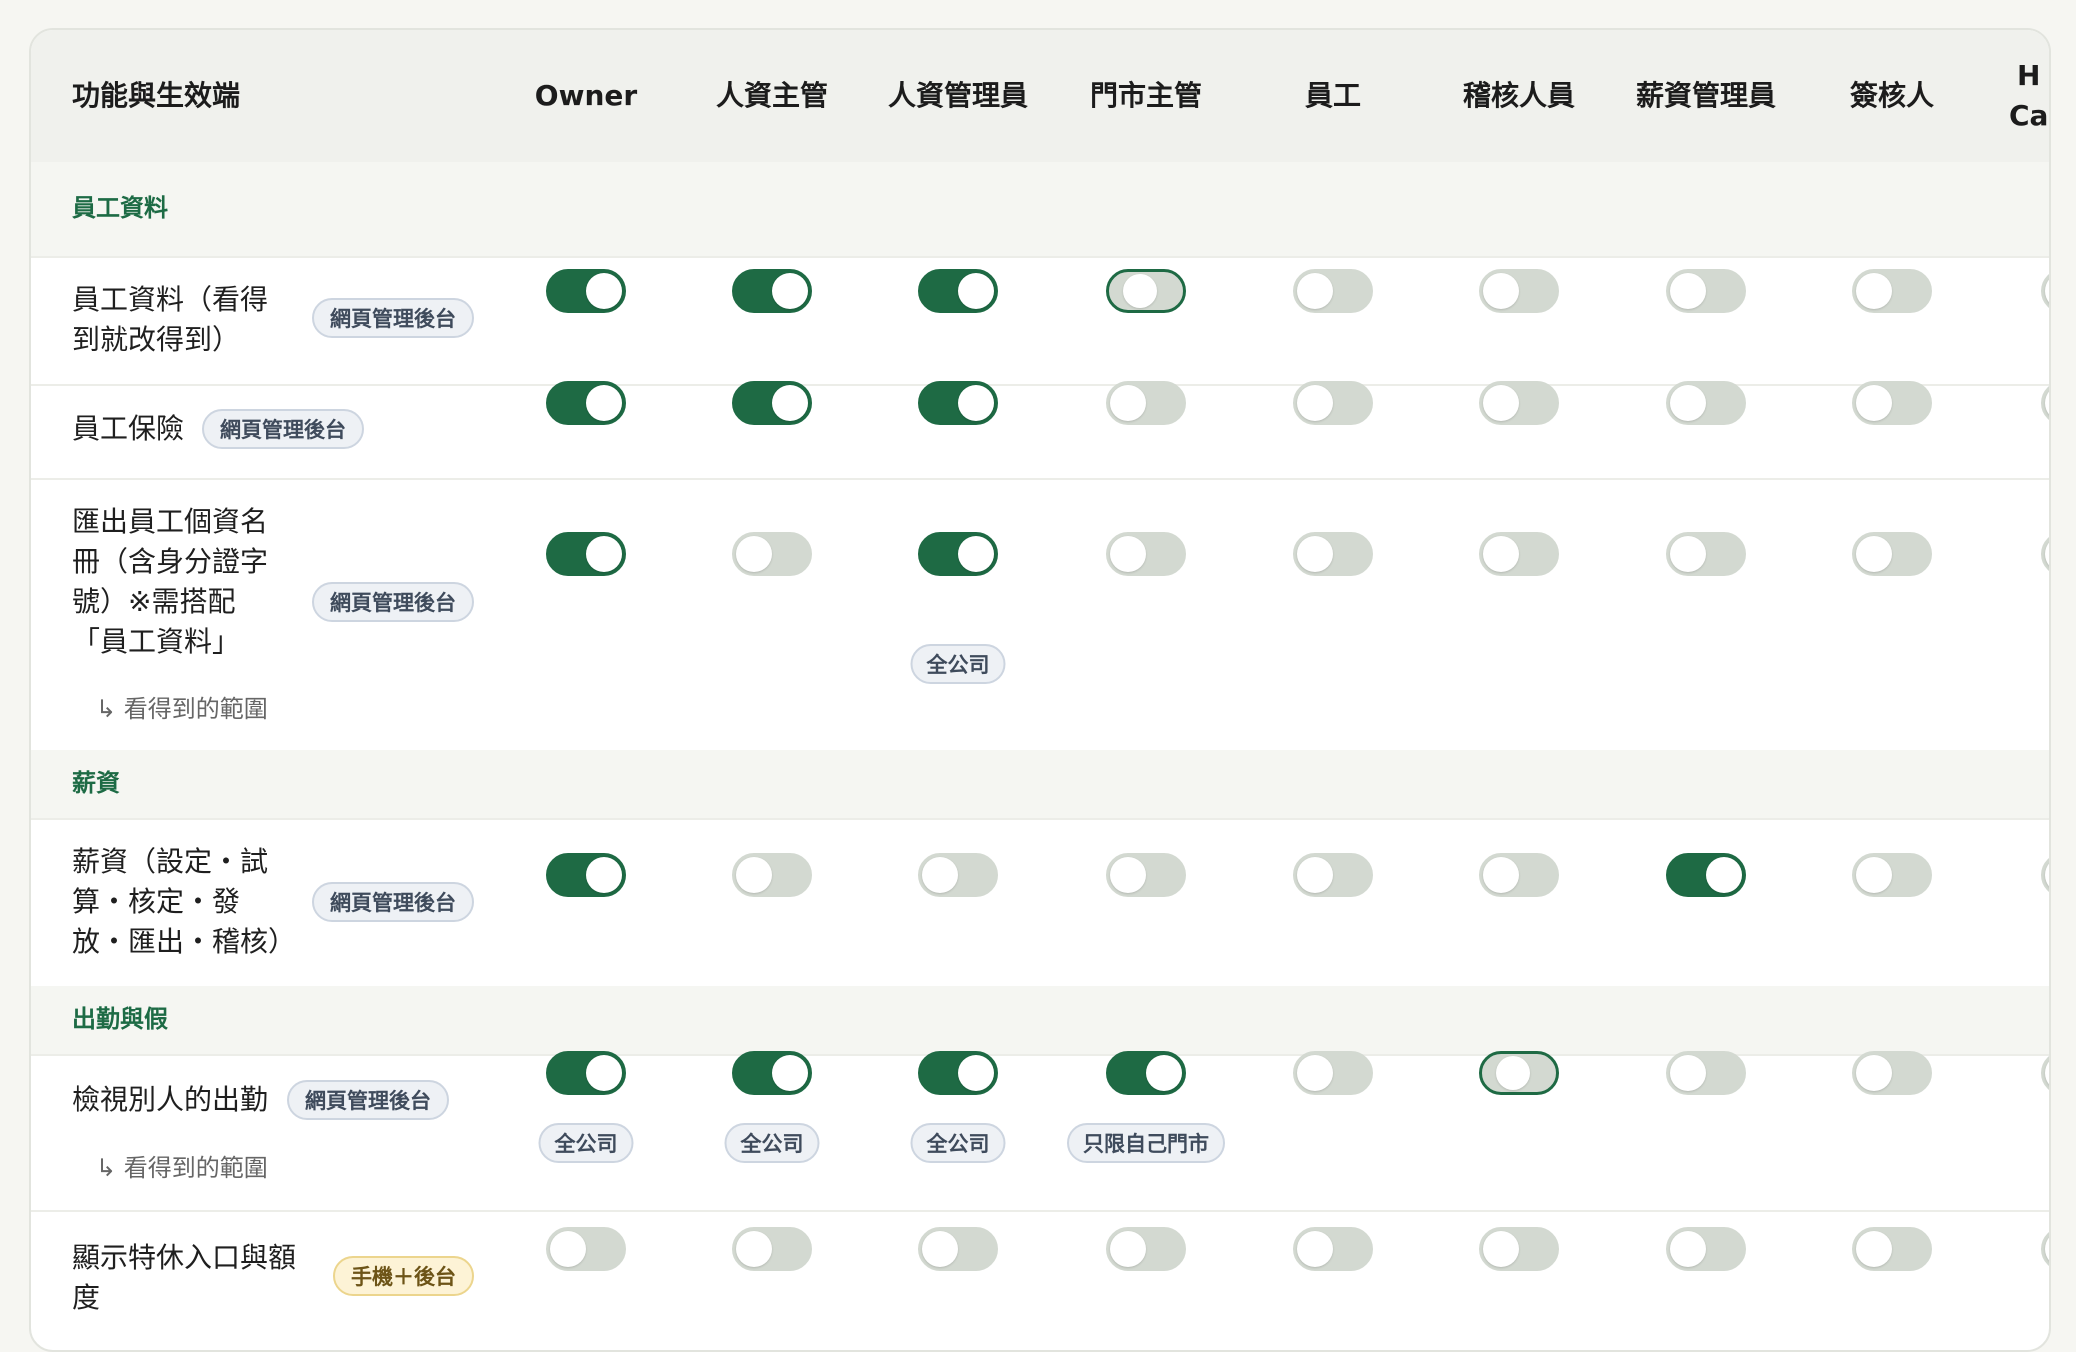  What do you see at coordinates (1518, 95) in the screenshot?
I see `column-header-auditor: 稽核人員` at bounding box center [1518, 95].